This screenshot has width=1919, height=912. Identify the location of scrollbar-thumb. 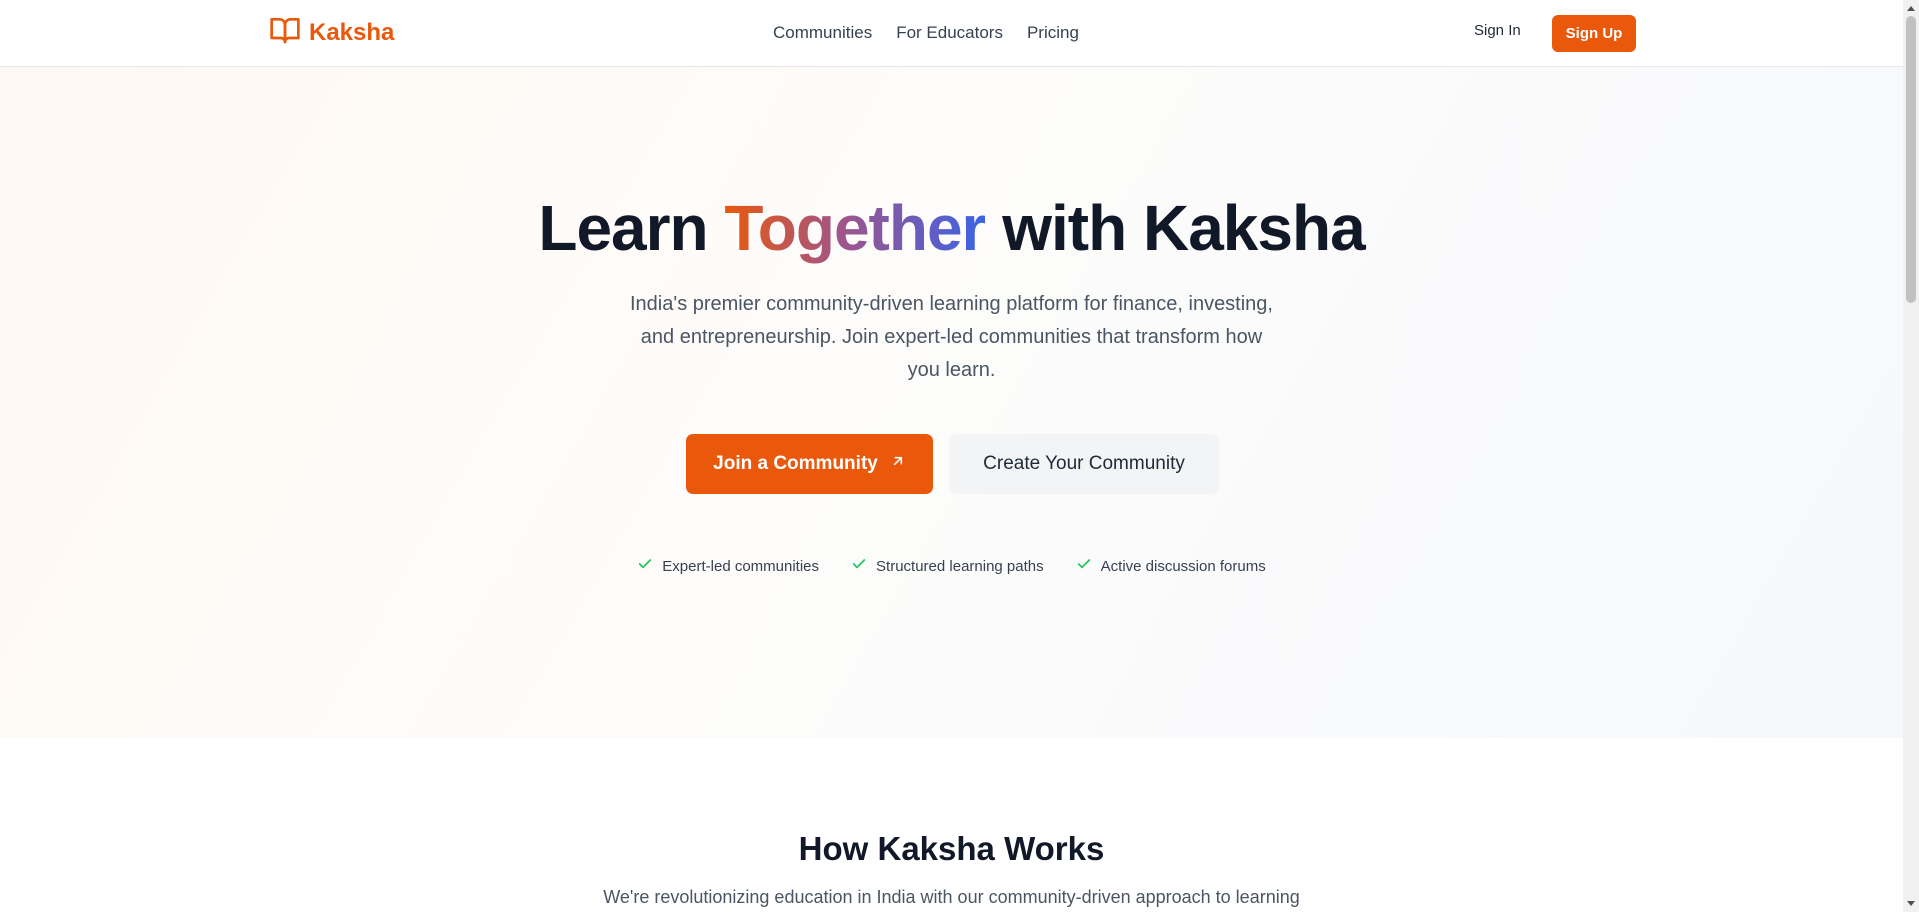
(1911, 159).